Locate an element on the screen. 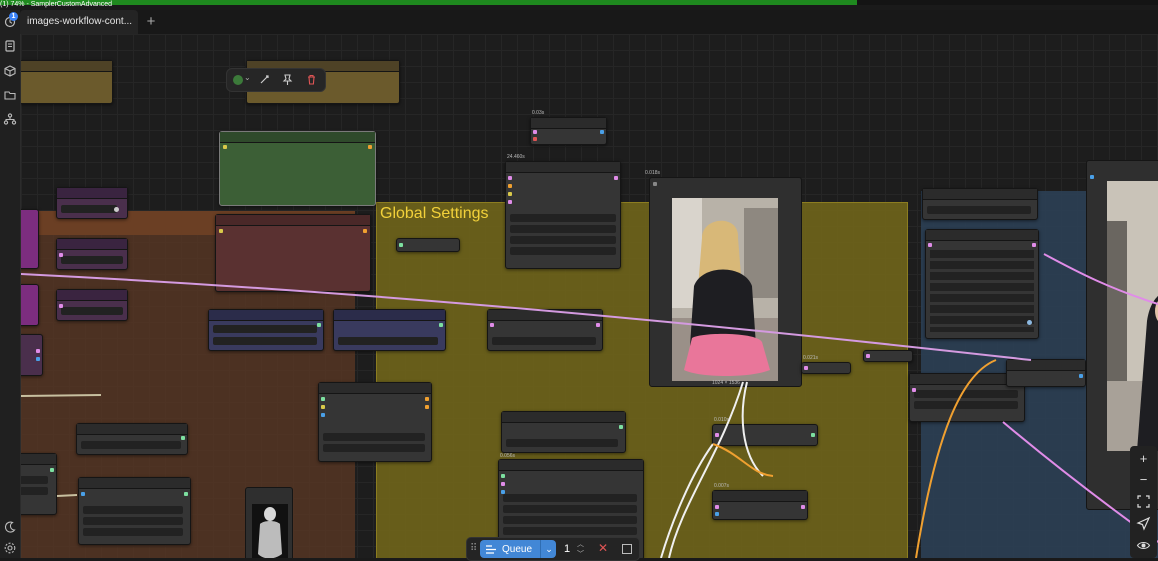 This screenshot has width=1158, height=561. color-picker-icon is located at coordinates (238, 80).